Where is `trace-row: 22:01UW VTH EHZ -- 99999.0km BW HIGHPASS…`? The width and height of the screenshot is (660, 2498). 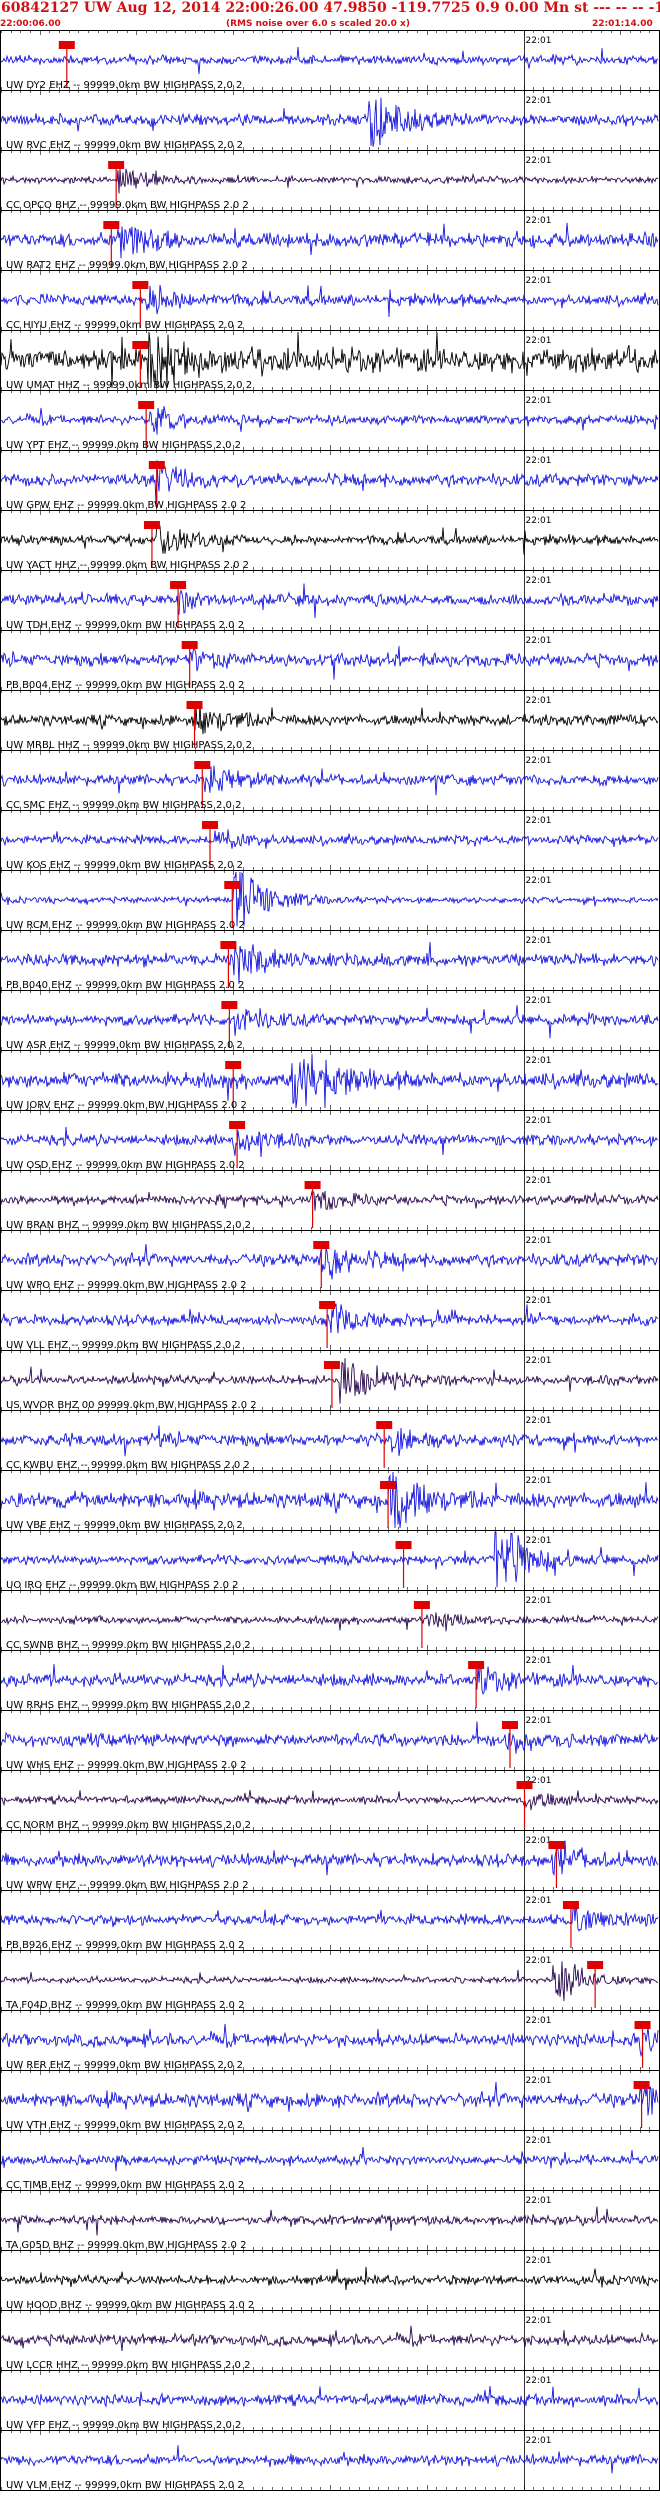 trace-row: 22:01UW VTH EHZ -- 99999.0km BW HIGHPASS… is located at coordinates (330, 2100).